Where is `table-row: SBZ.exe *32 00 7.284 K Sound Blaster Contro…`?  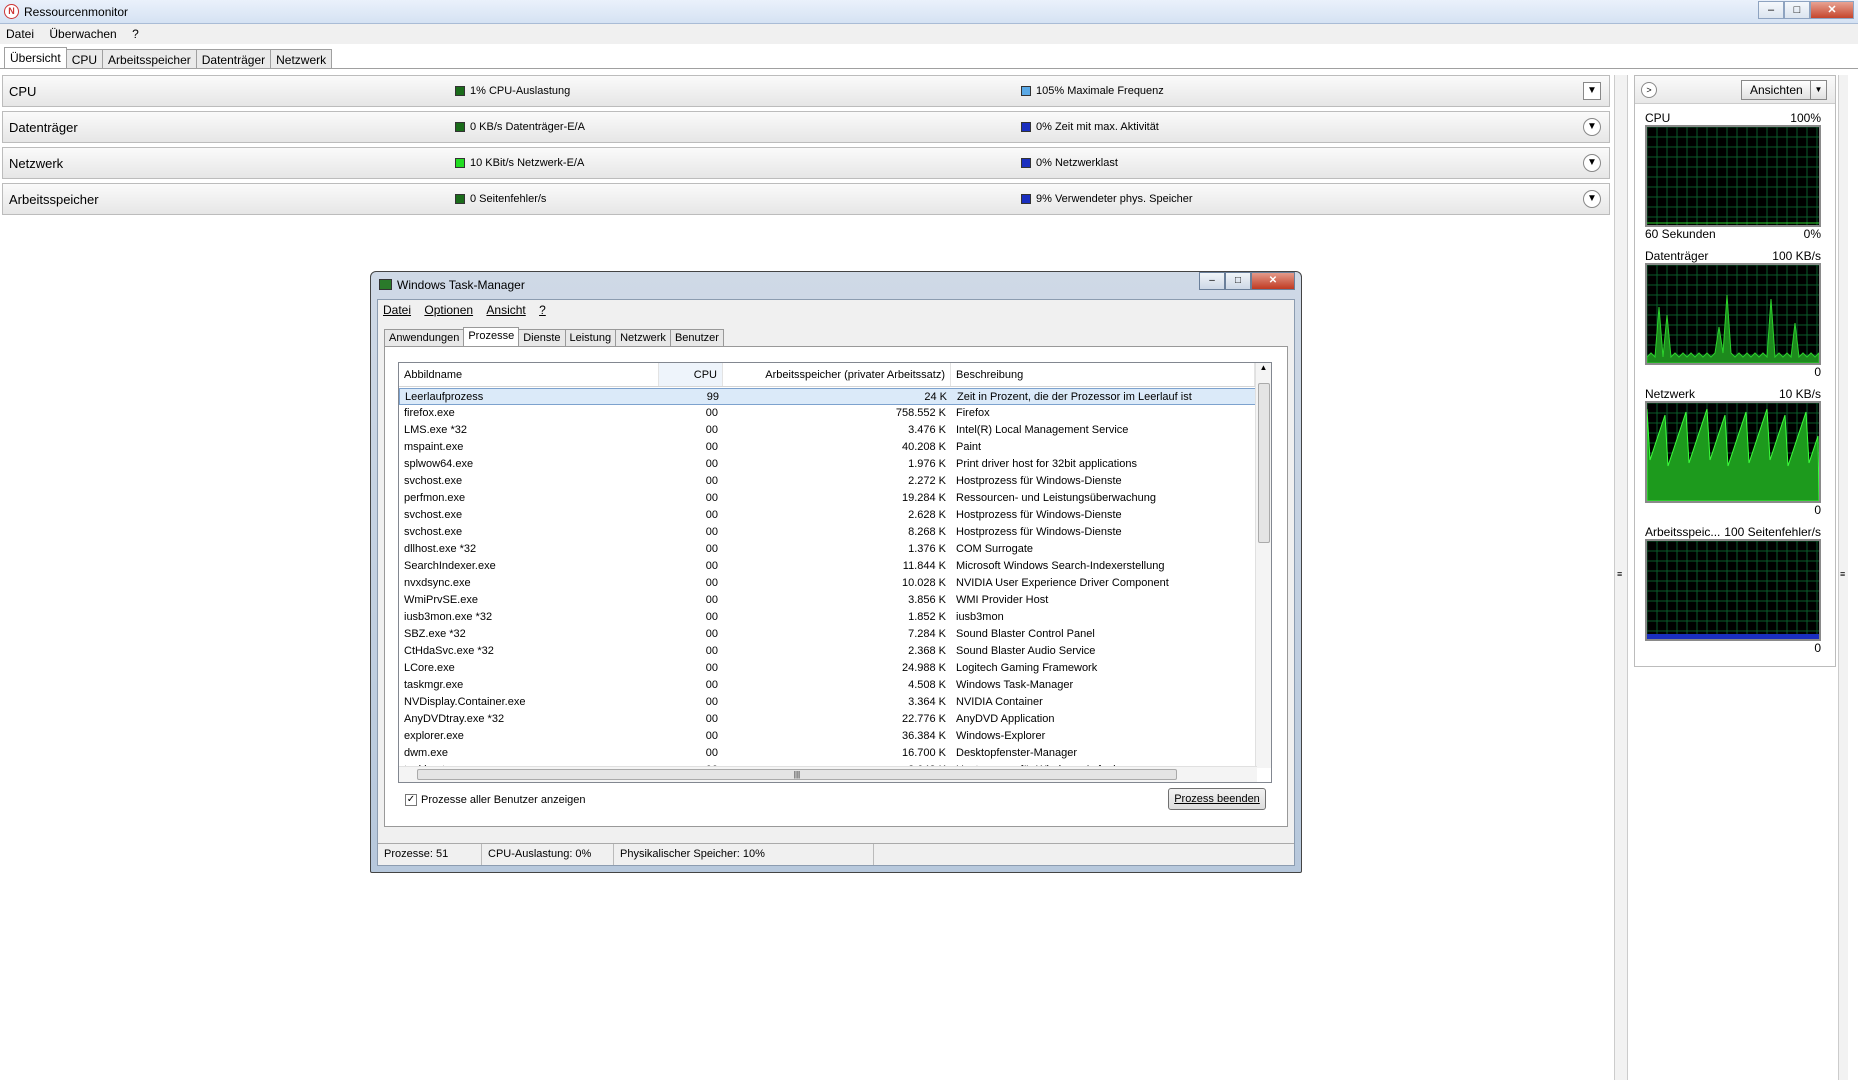 table-row: SBZ.exe *32 00 7.284 K Sound Blaster Contro… is located at coordinates (828, 634).